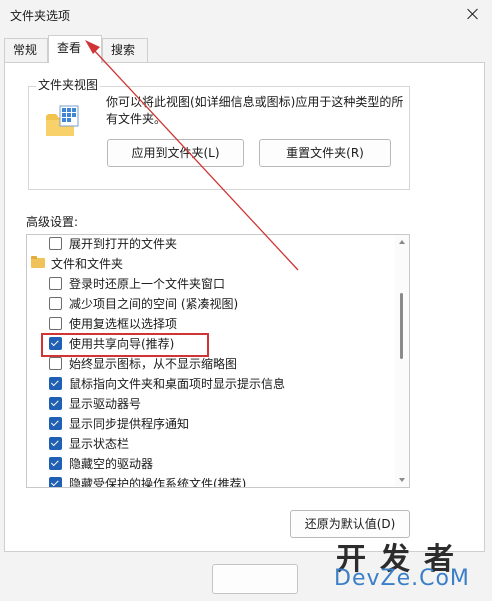 The height and width of the screenshot is (601, 492). What do you see at coordinates (153, 363) in the screenshot?
I see `setting-label: 始终显示图标，从不显示缩略图` at bounding box center [153, 363].